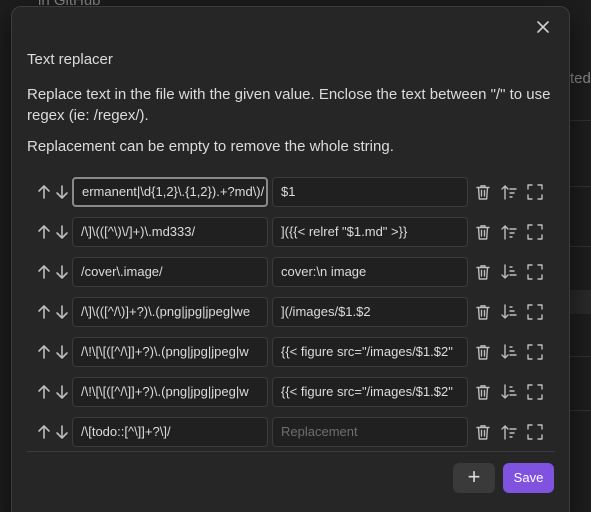 Image resolution: width=591 pixels, height=512 pixels. I want to click on replacer-row: /cover\.image/cover:\n image, so click(291, 277).